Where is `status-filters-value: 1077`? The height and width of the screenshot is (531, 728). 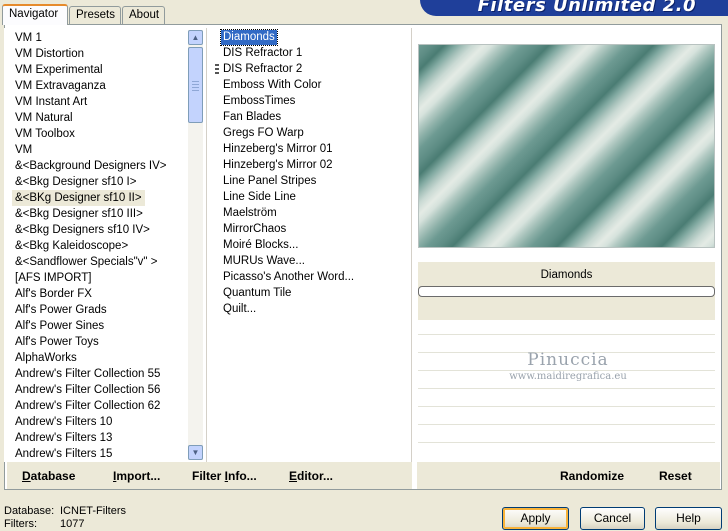 status-filters-value: 1077 is located at coordinates (72, 524).